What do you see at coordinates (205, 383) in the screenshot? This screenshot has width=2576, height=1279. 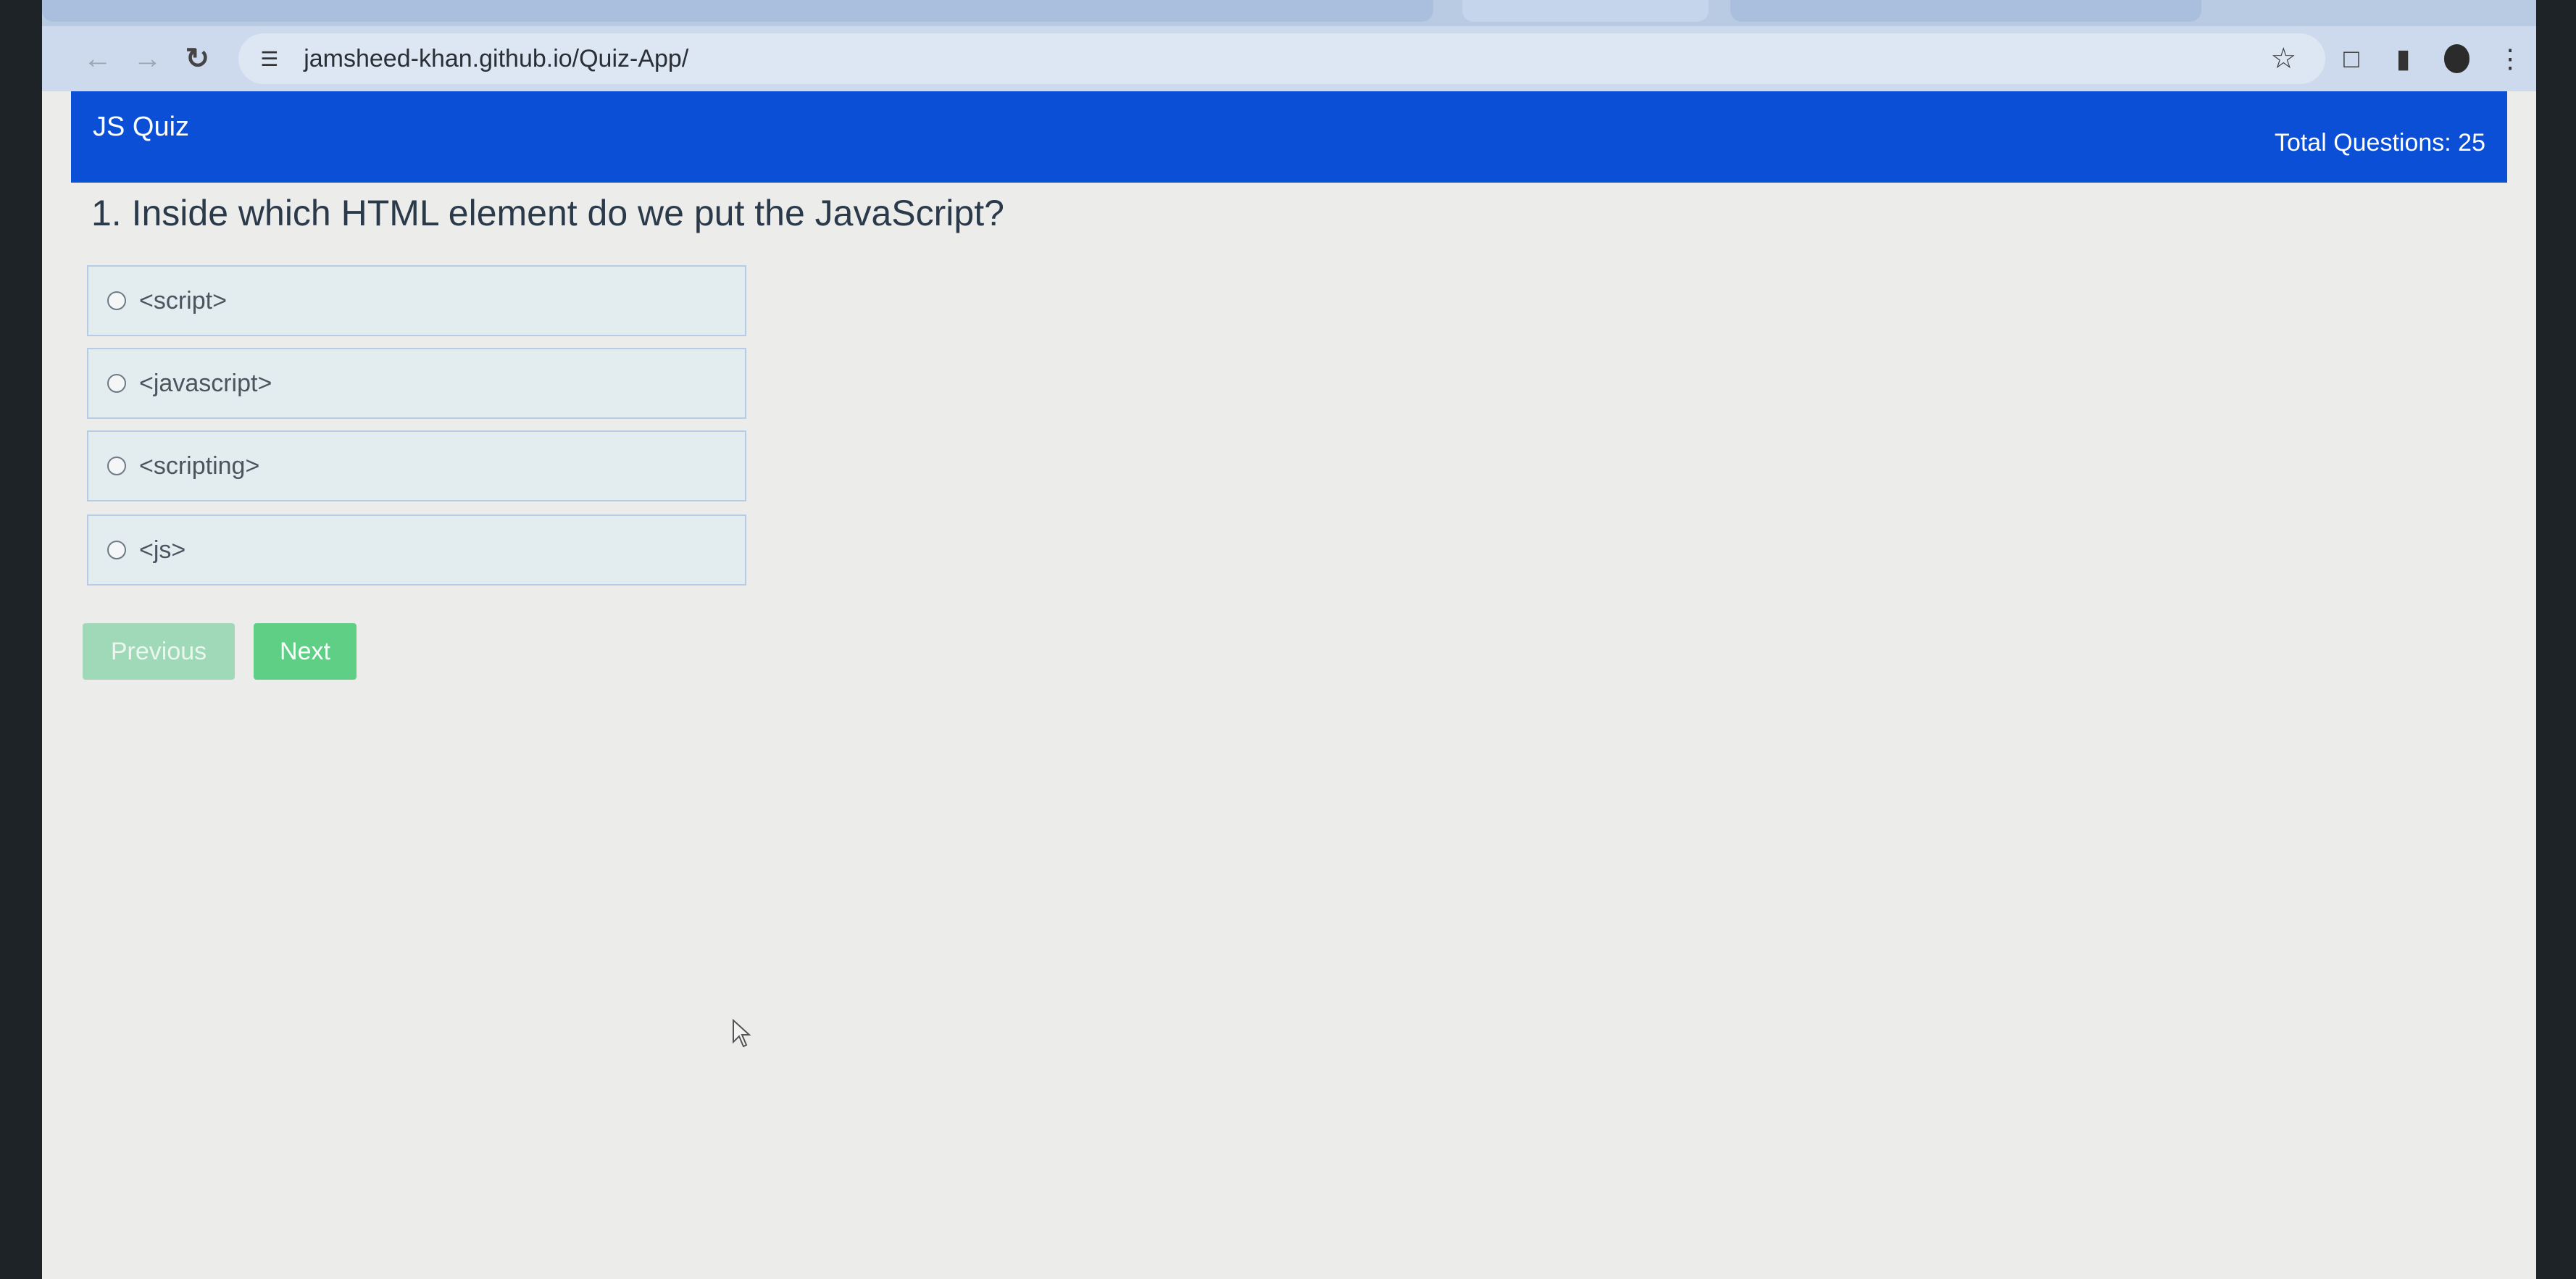 I see `option-label: <javascript>` at bounding box center [205, 383].